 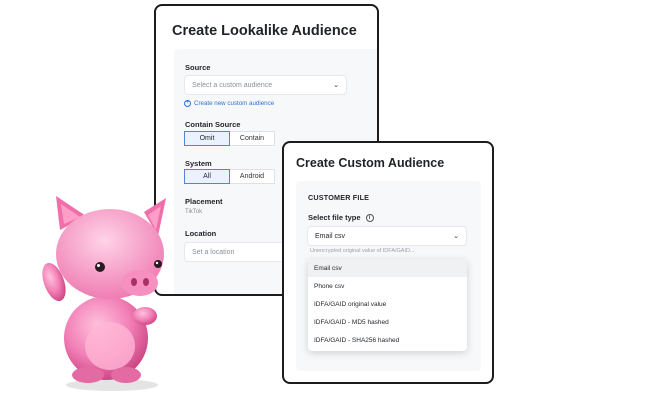 What do you see at coordinates (264, 31) in the screenshot?
I see `card-title: Create Lookalike Audience` at bounding box center [264, 31].